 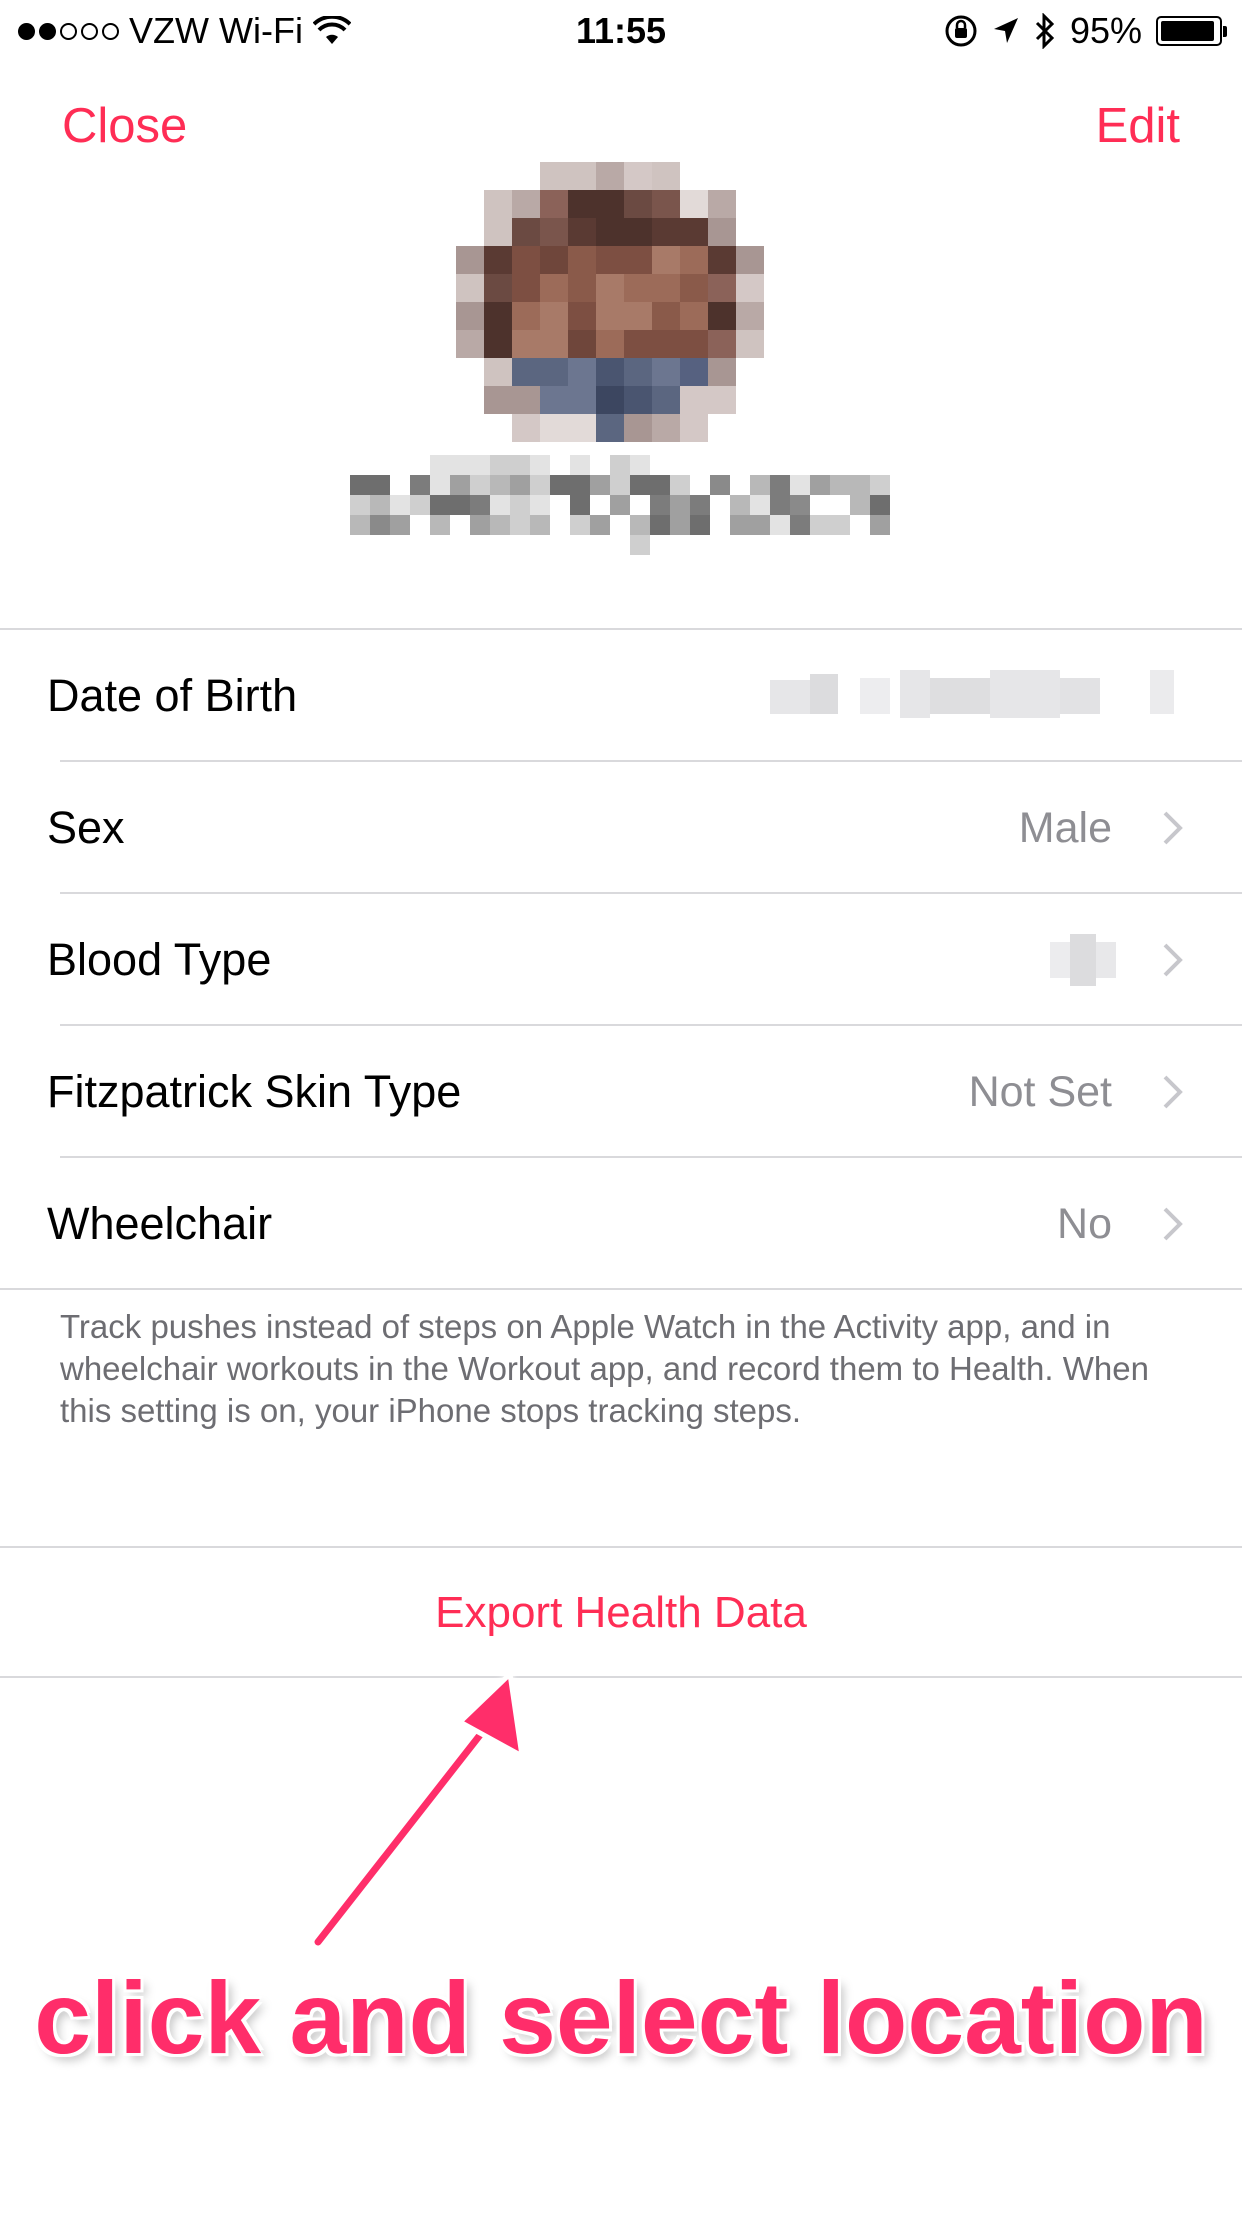 I want to click on row-label: Fitzpatrick Skin Type, so click(x=254, y=1091).